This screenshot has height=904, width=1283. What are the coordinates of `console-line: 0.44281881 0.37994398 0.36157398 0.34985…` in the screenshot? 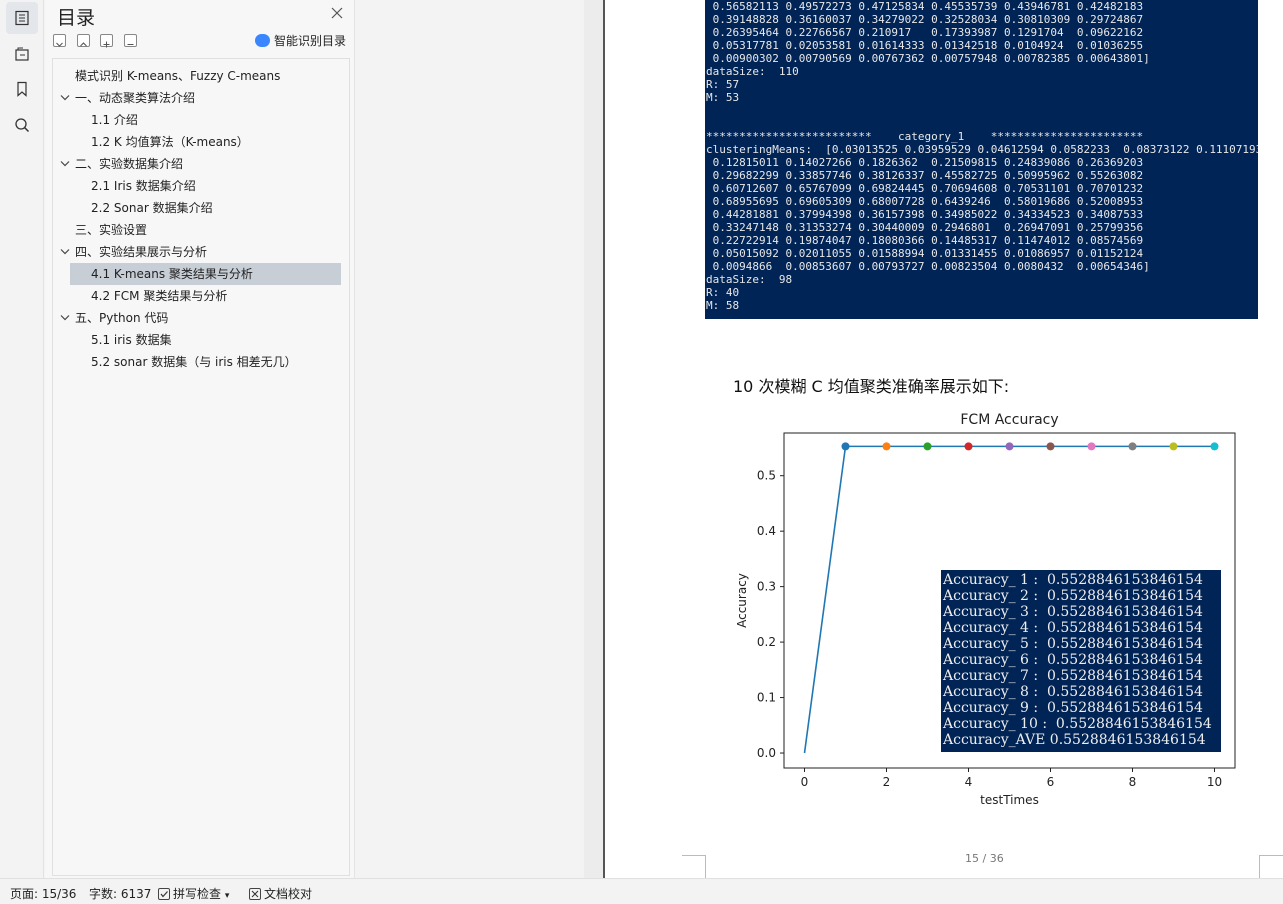 It's located at (925, 214).